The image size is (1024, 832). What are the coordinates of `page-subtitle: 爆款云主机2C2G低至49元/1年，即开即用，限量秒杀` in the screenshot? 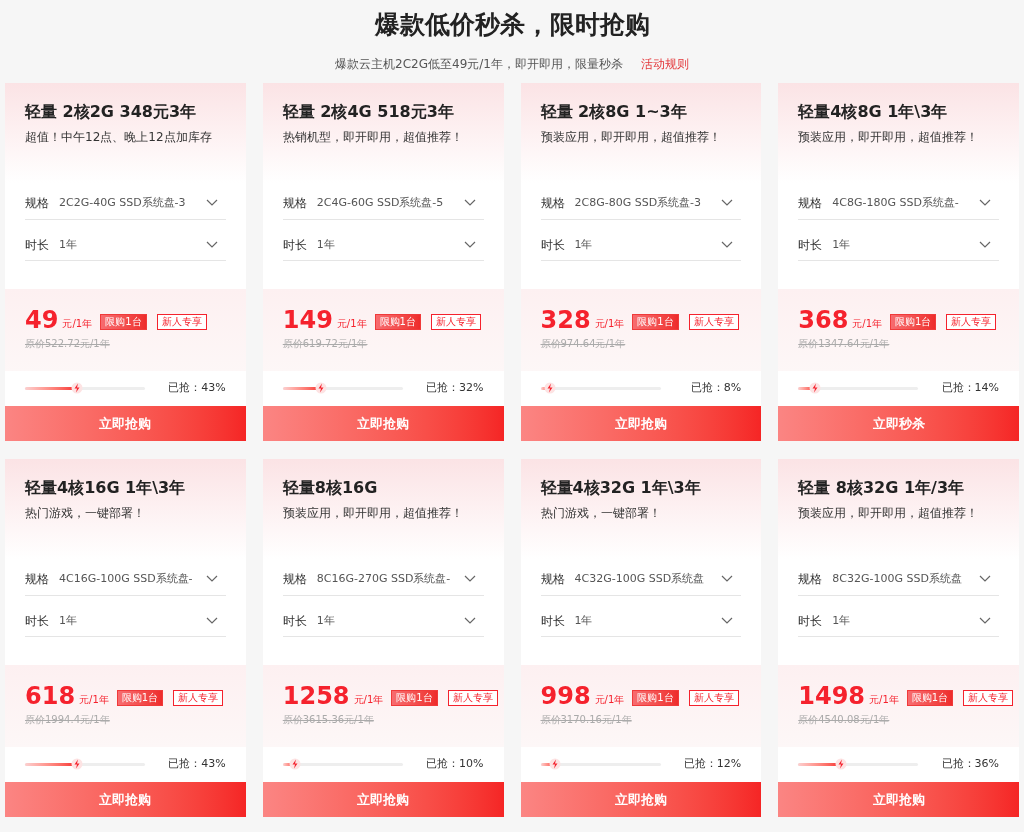 It's located at (479, 64).